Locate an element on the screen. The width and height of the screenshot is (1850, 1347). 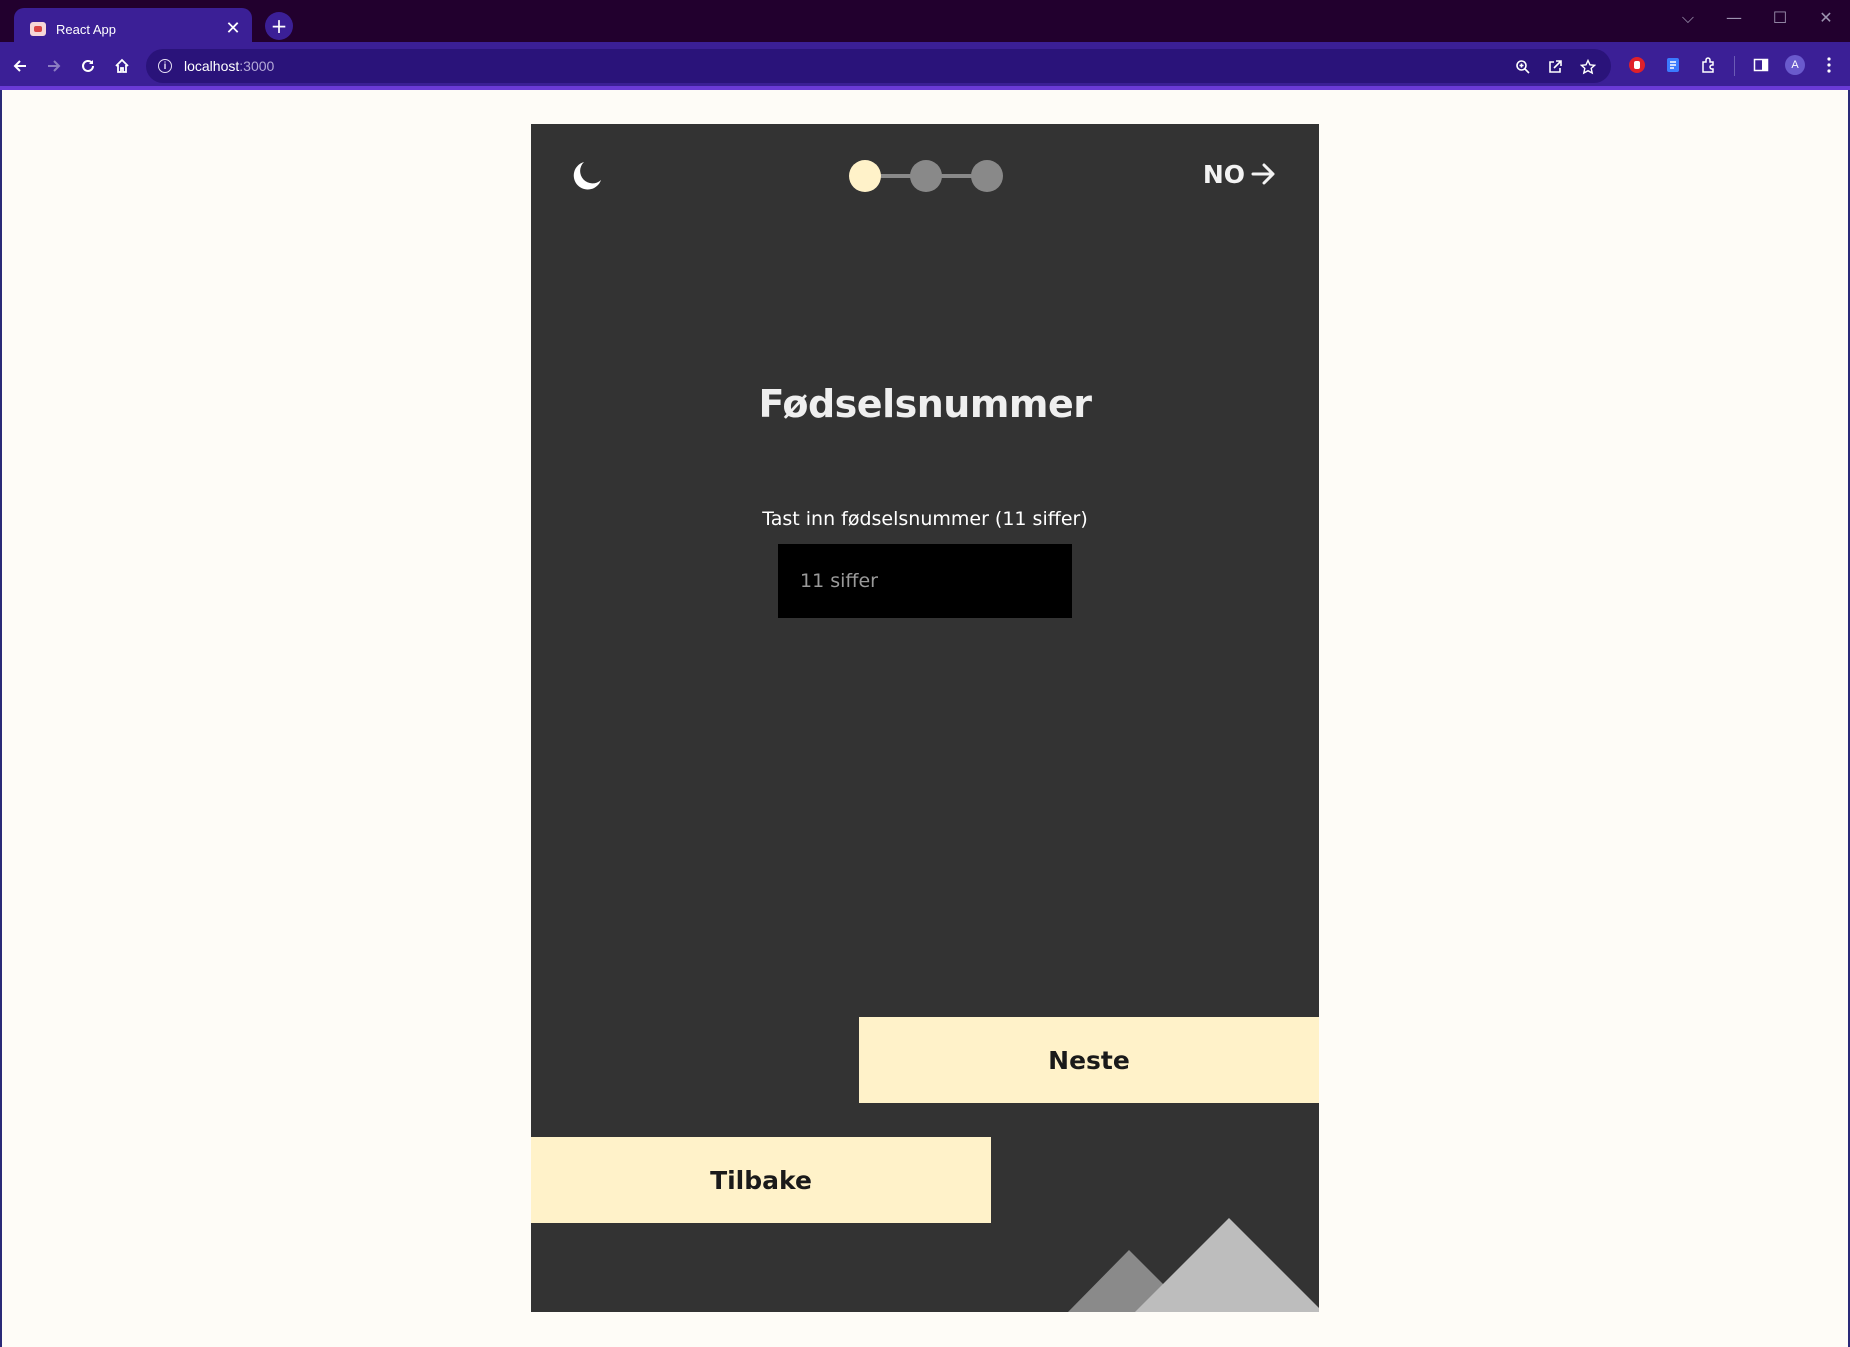
back-button: Tilbake is located at coordinates (761, 1180).